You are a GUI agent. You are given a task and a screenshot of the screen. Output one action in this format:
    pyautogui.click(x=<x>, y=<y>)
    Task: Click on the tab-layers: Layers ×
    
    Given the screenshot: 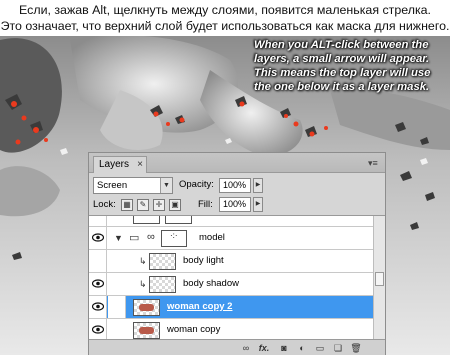 What is the action you would take?
    pyautogui.click(x=120, y=164)
    